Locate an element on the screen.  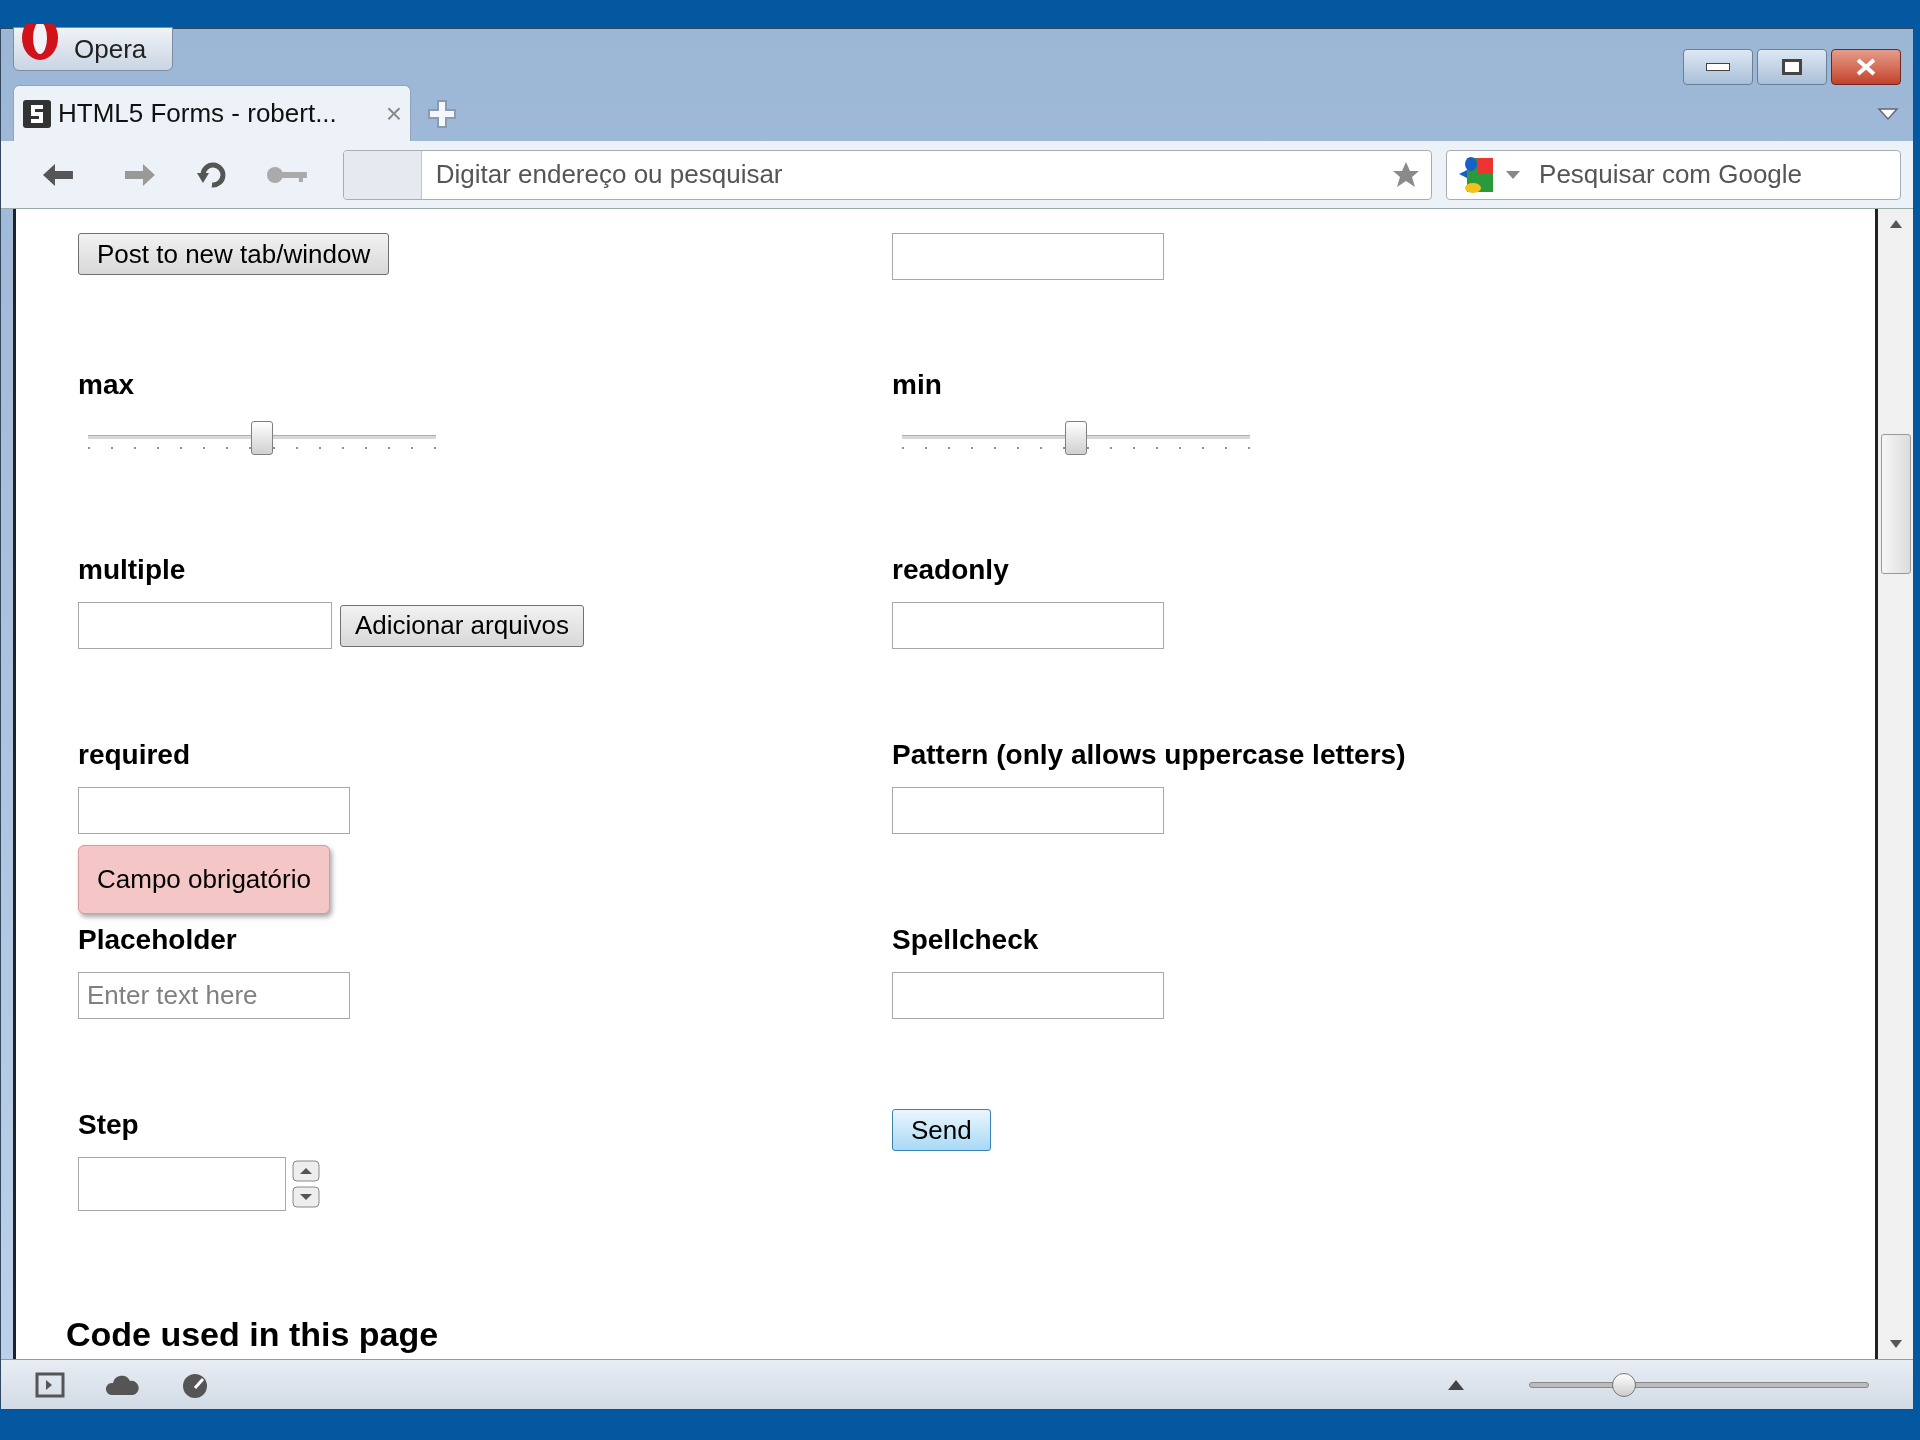
validation-tooltip: Campo obrigatório is located at coordinates (204, 879).